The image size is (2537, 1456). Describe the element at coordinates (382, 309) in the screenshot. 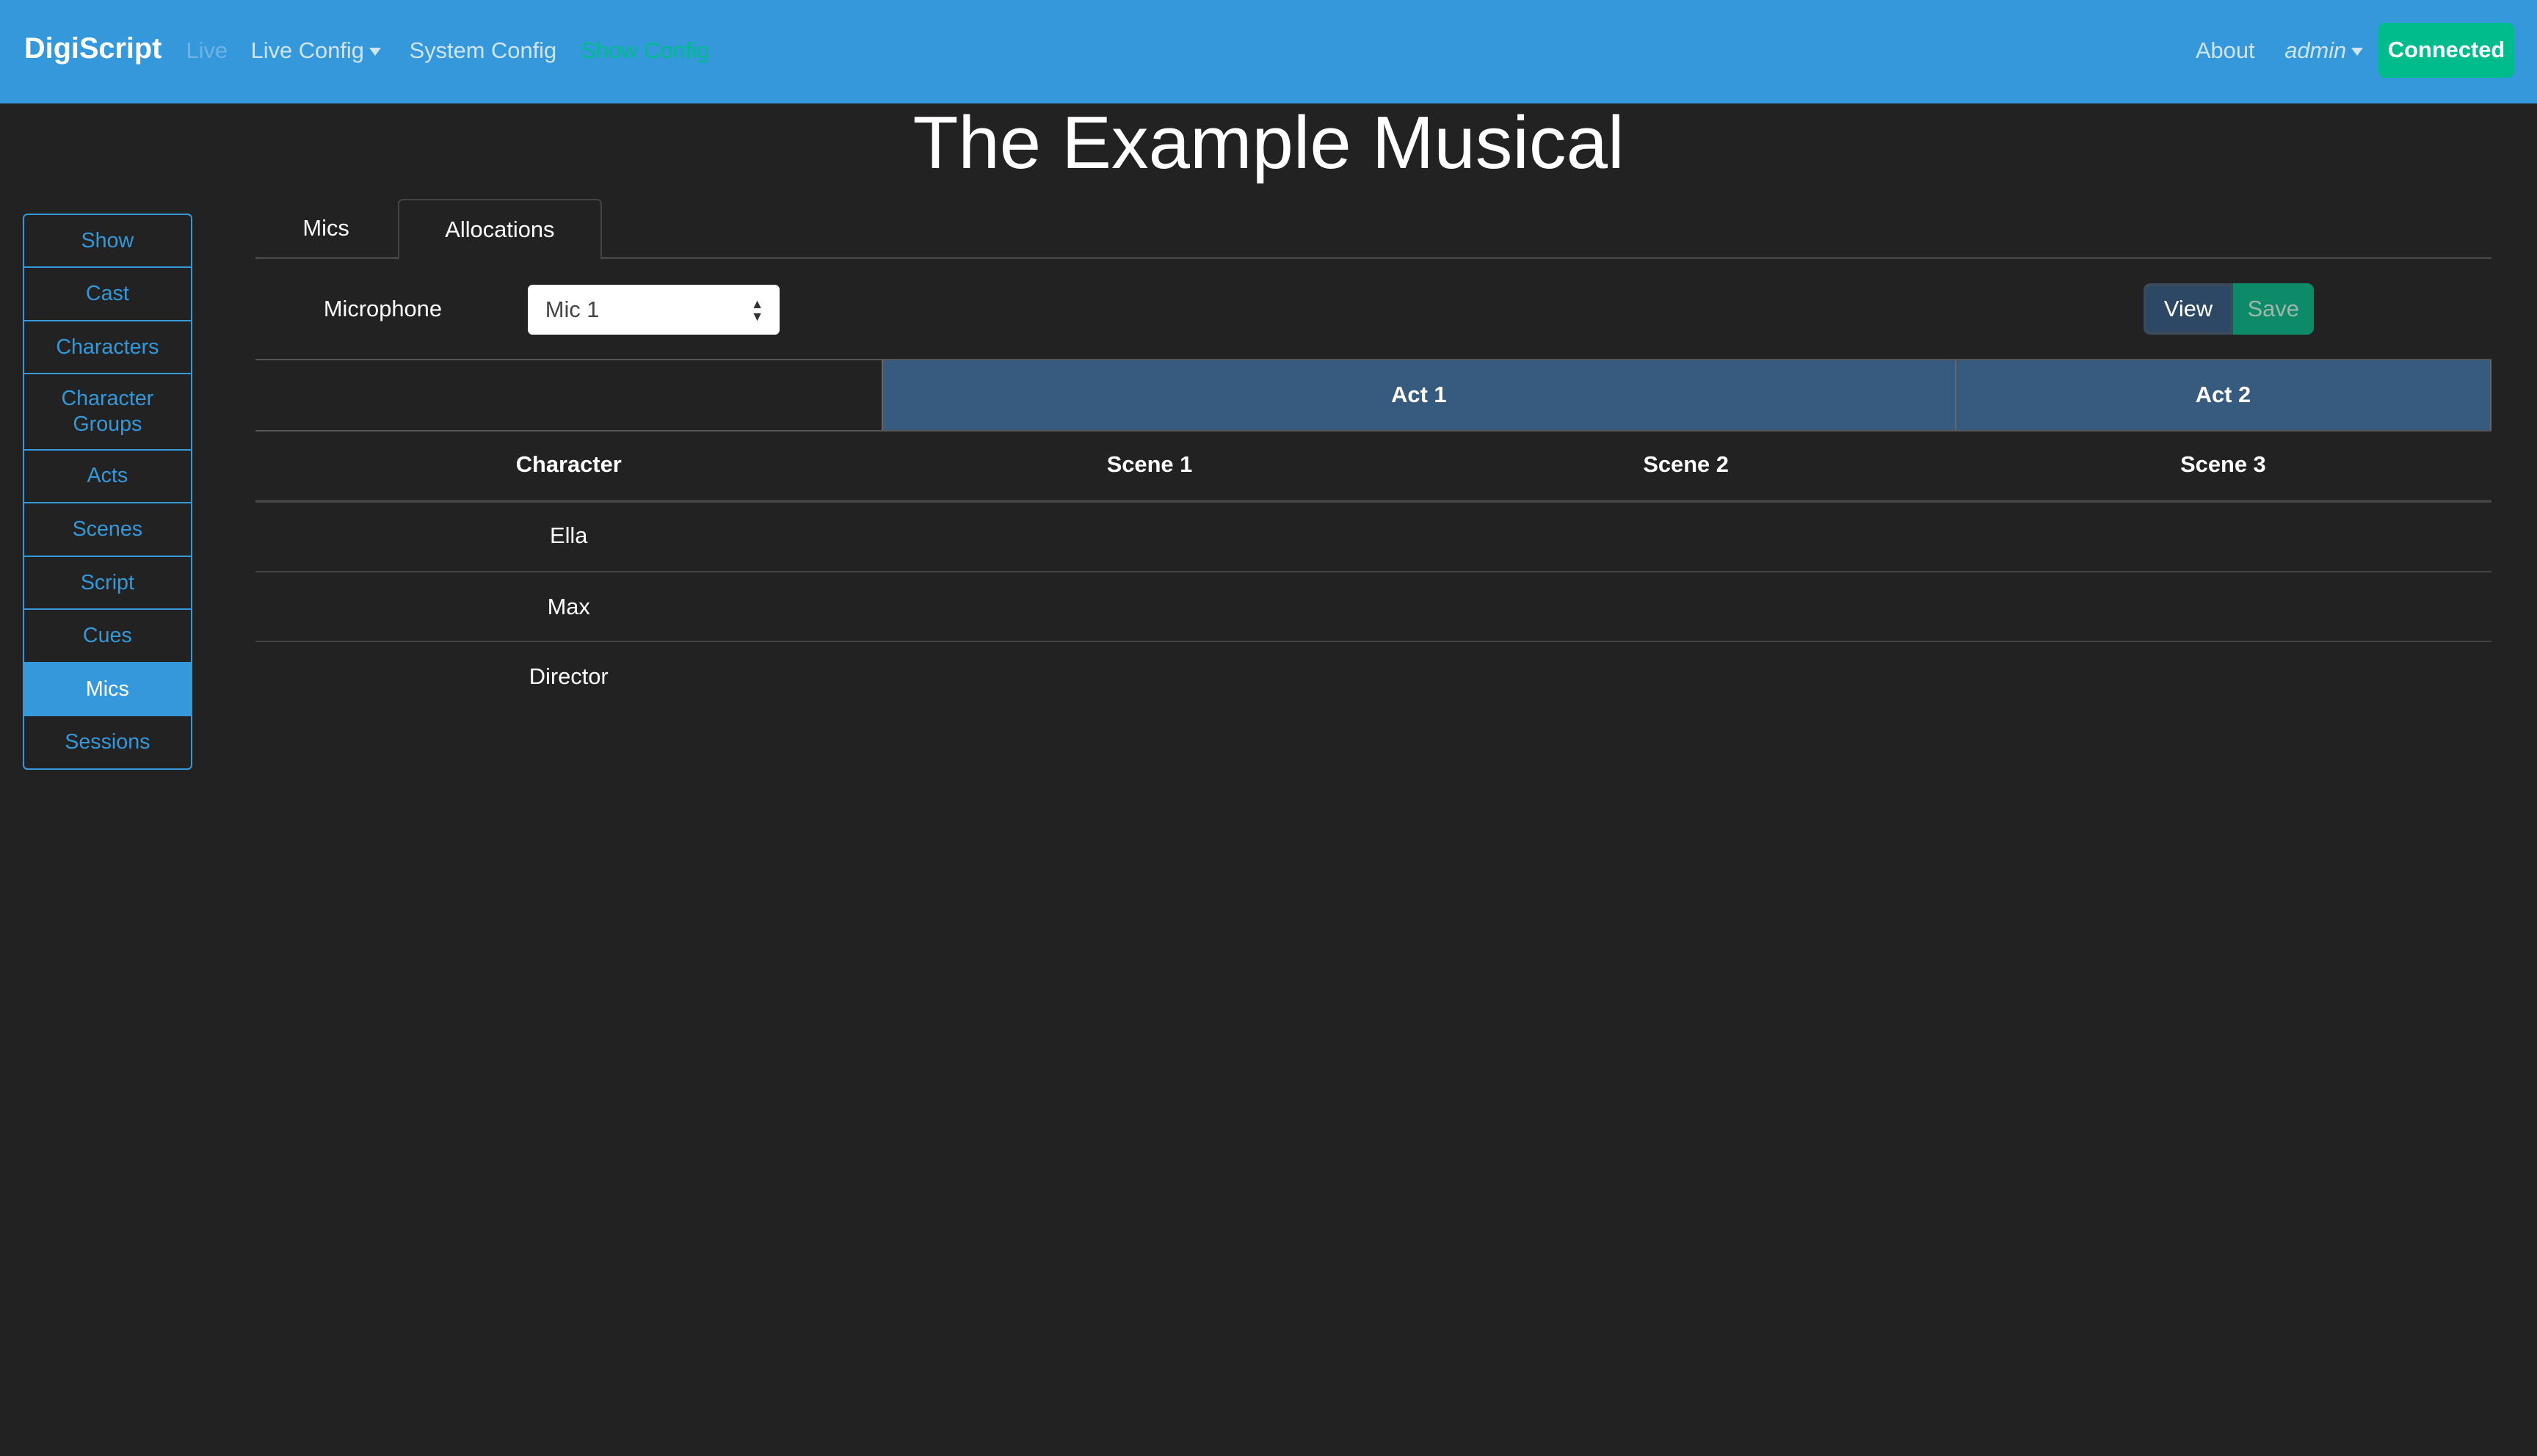

I see `microphone-label: Microphone` at that location.